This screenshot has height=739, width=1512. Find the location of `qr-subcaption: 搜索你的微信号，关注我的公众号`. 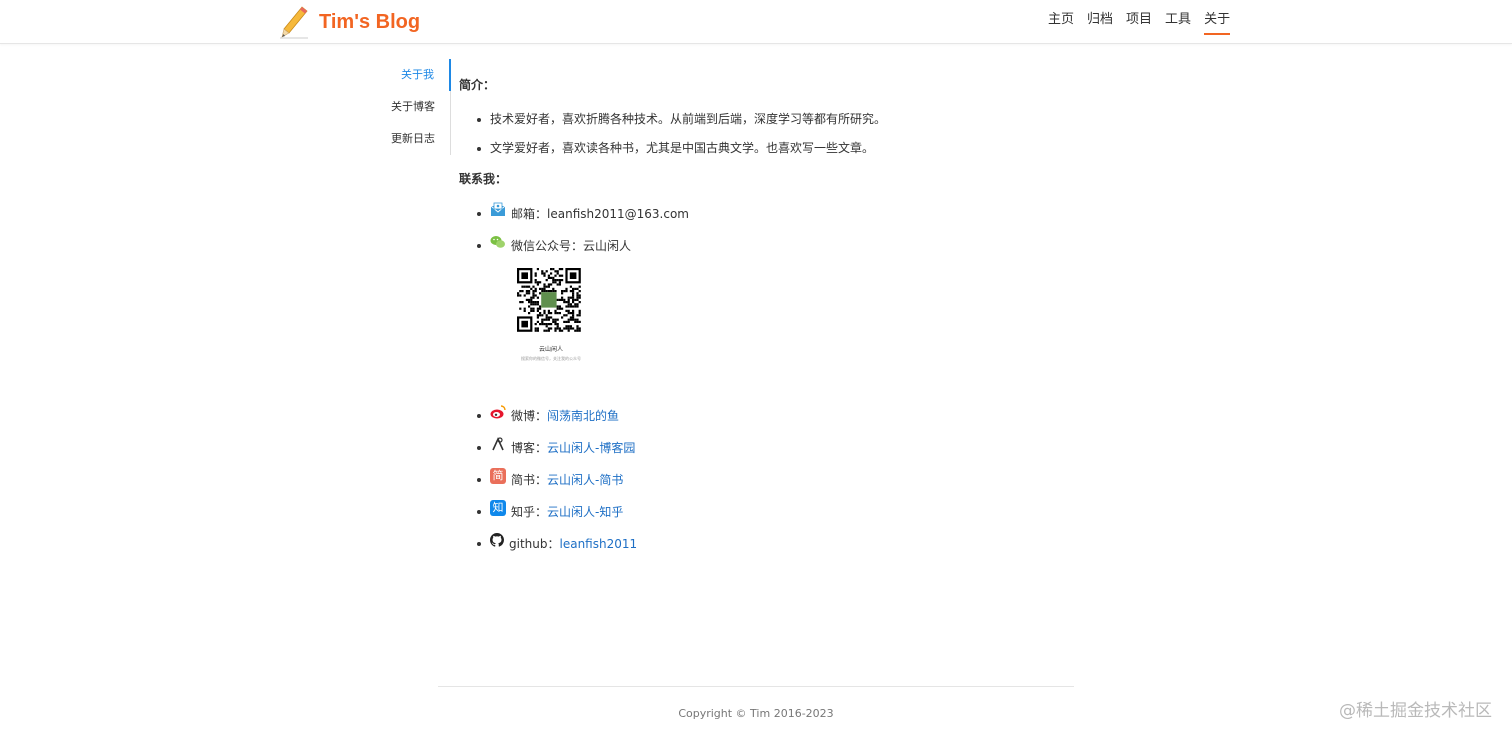

qr-subcaption: 搜索你的微信号，关注我的公众号 is located at coordinates (551, 358).